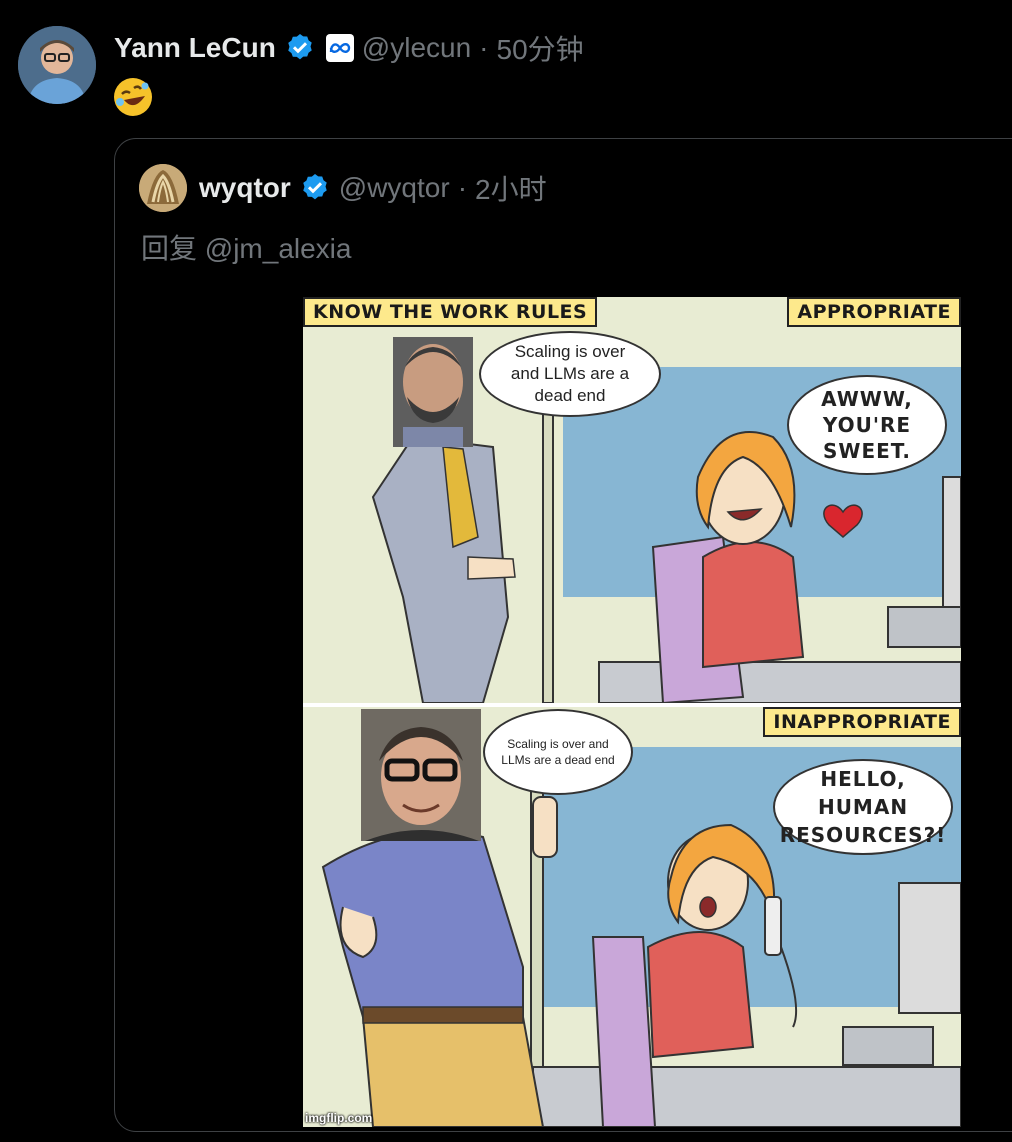  Describe the element at coordinates (163, 188) in the screenshot. I see `quoted-author-avatar` at that location.